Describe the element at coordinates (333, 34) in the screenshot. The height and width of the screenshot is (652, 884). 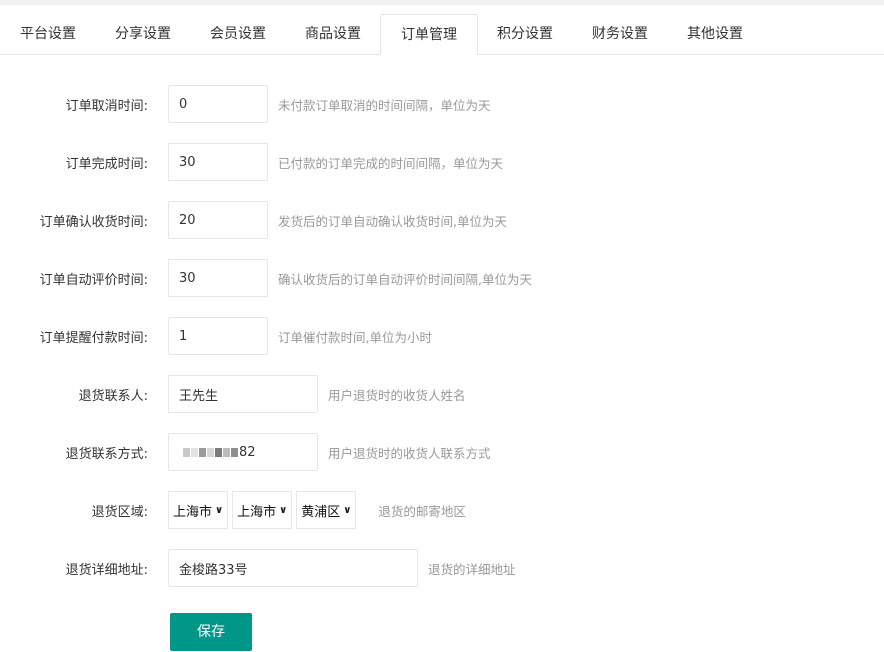
I see `tab-product-settings: 商品设置` at that location.